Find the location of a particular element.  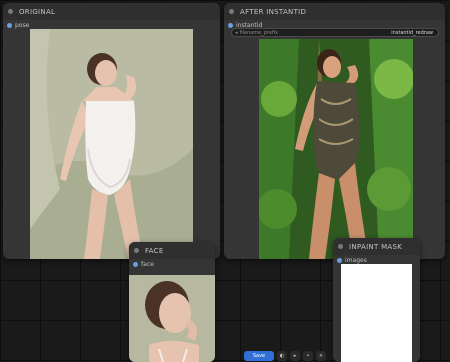

original-node-title: ORIGINAL is located at coordinates (37, 11).